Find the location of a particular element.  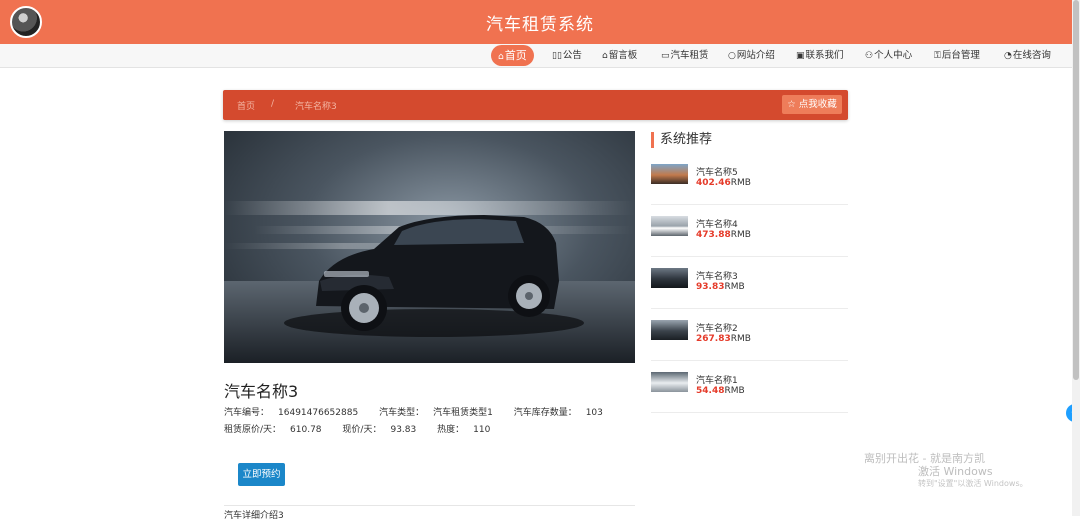

car-info-row-2: 租赁原价/天： 610.78 现价/天： 93.83 热度： 110 is located at coordinates (366, 428).